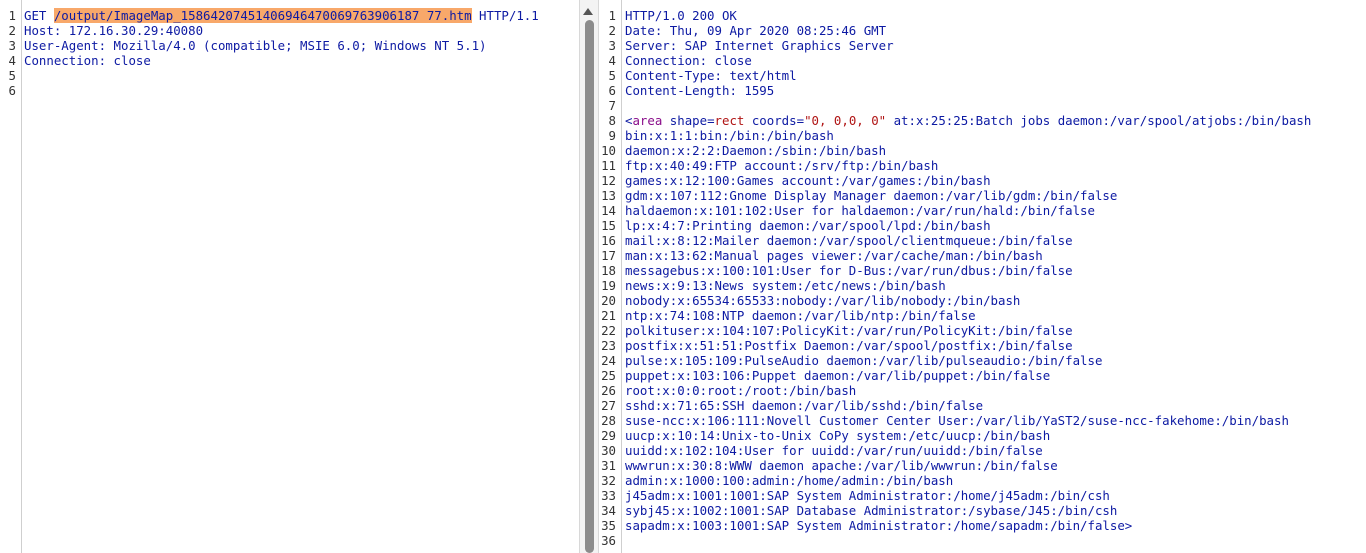  What do you see at coordinates (982, 105) in the screenshot?
I see `response-line: 7` at bounding box center [982, 105].